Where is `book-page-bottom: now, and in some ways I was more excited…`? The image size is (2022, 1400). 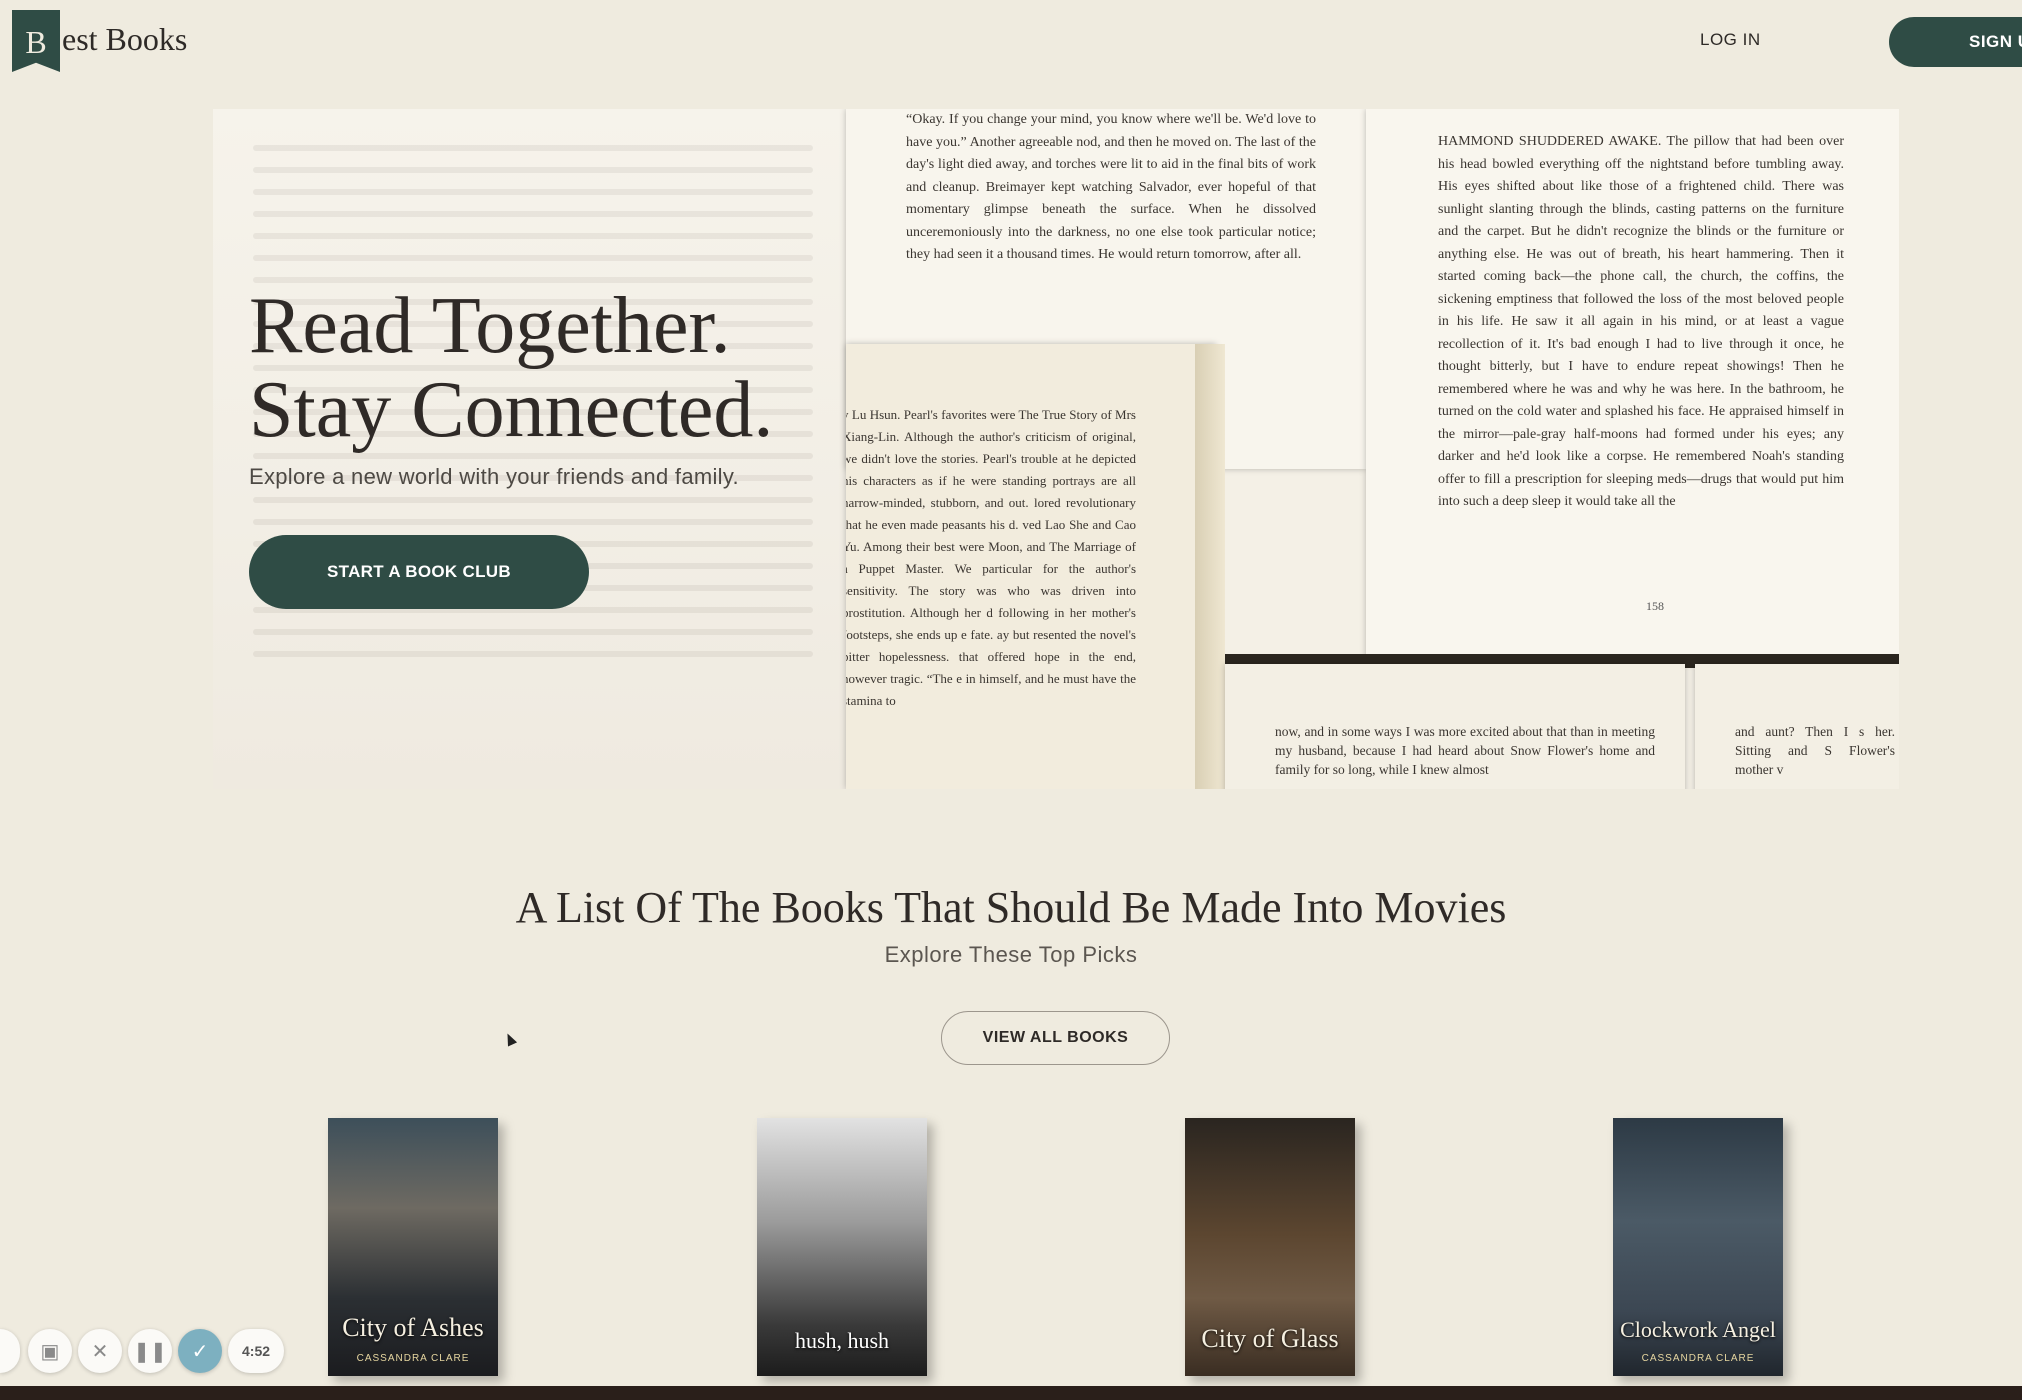
book-page-bottom: now, and in some ways I was more excited… is located at coordinates (1455, 726).